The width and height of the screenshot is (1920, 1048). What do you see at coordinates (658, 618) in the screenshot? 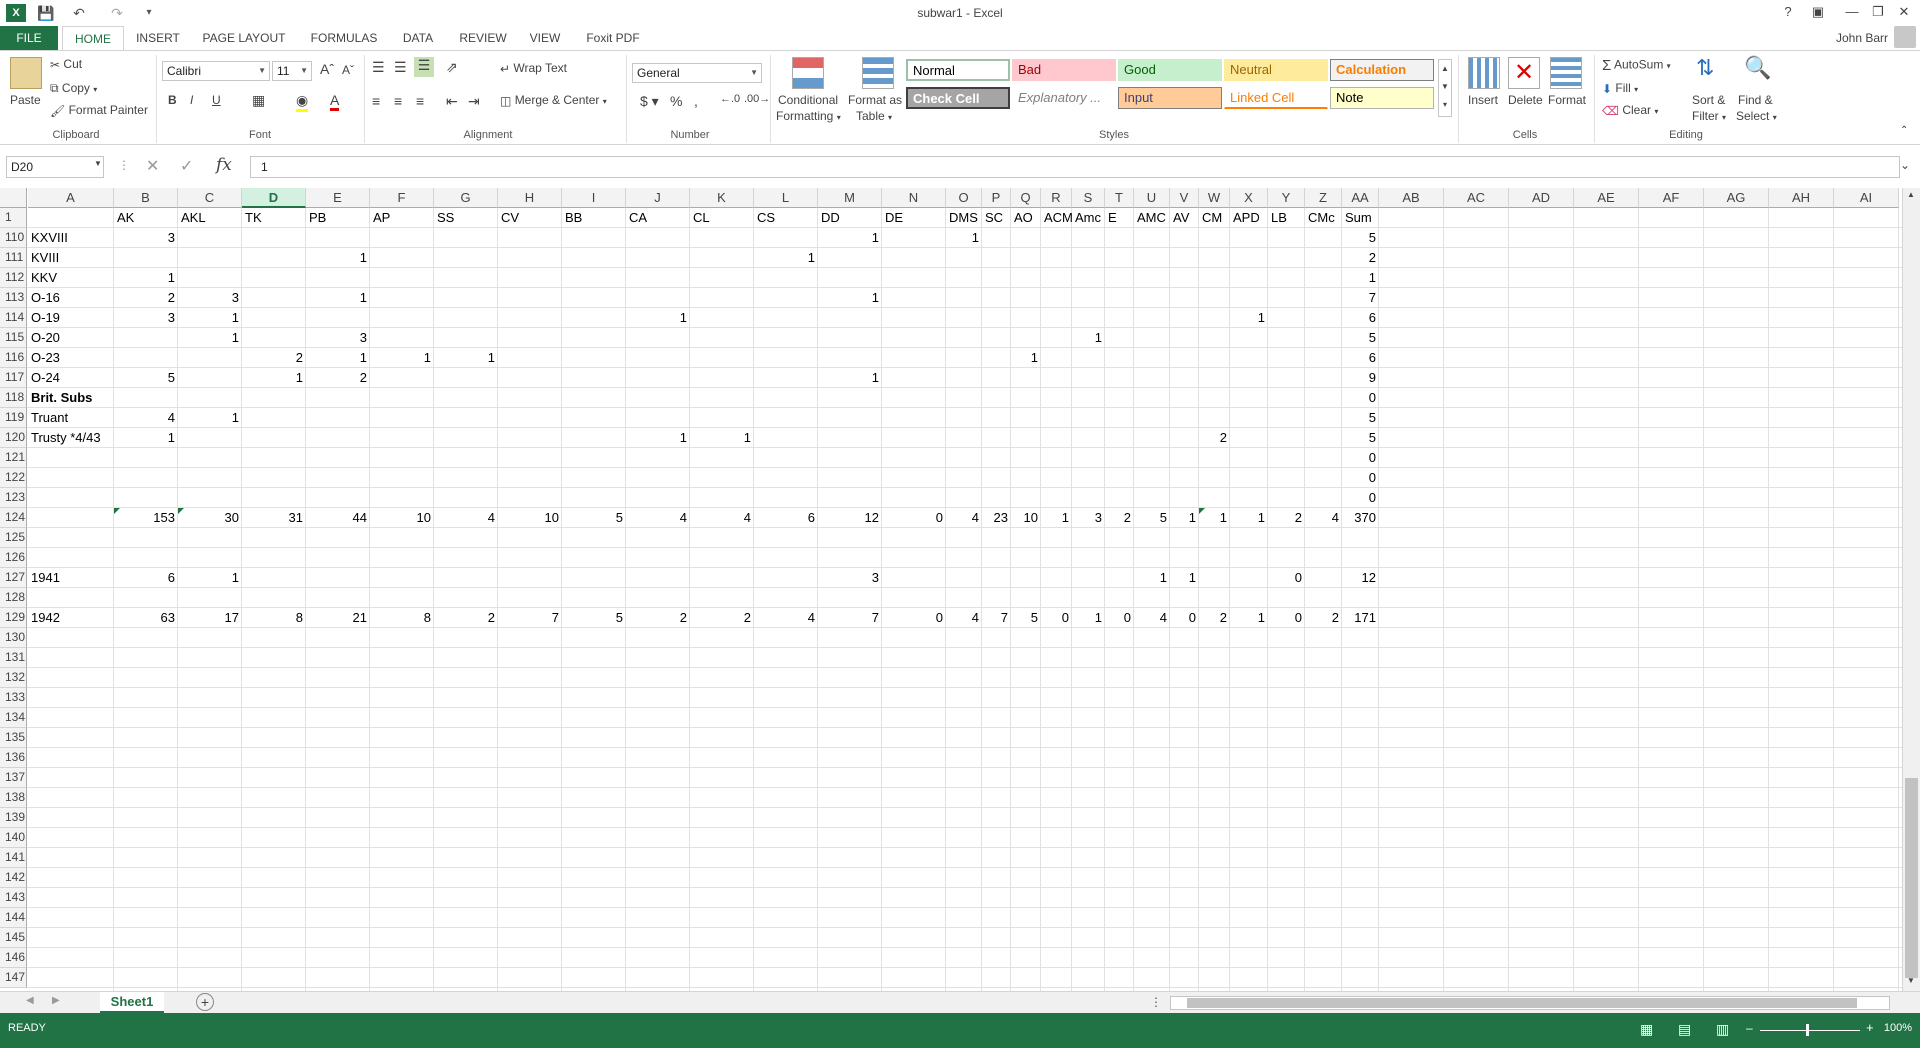
I see `cell-j129: 2` at bounding box center [658, 618].